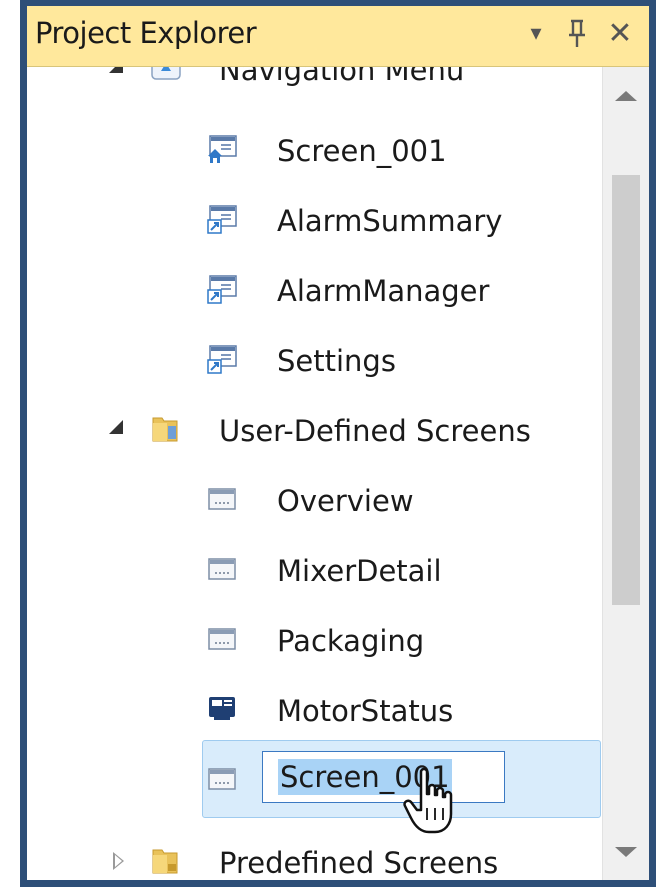  What do you see at coordinates (390, 221) in the screenshot?
I see `tree-node-label: AlarmSummary` at bounding box center [390, 221].